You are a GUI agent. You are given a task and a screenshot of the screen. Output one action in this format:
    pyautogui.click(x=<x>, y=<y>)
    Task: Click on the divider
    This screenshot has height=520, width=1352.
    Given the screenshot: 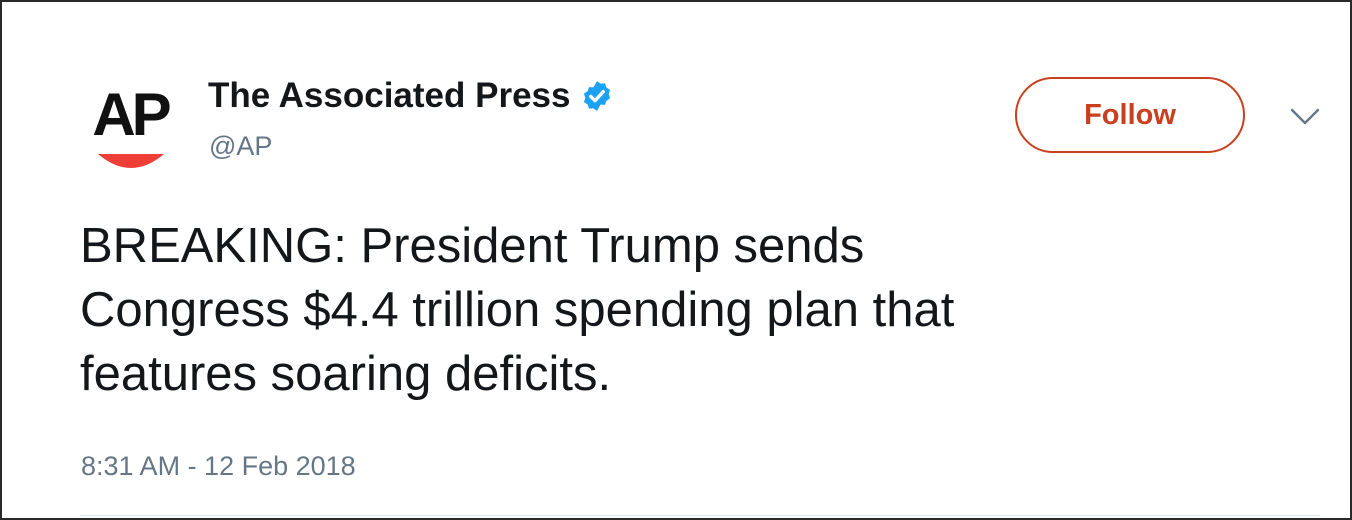 What is the action you would take?
    pyautogui.click(x=700, y=515)
    